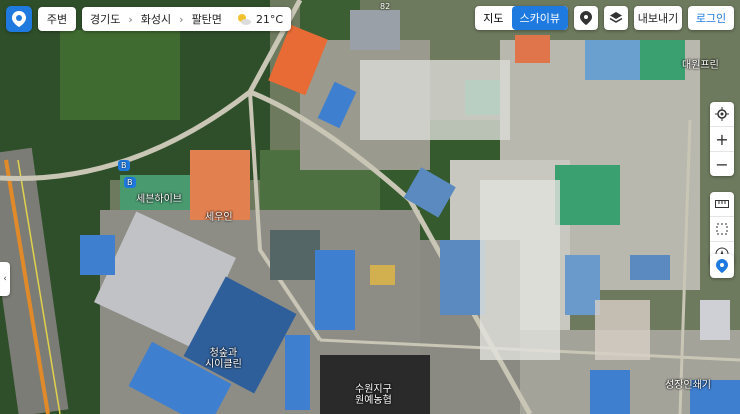  Describe the element at coordinates (219, 217) in the screenshot. I see `label-church: 세우인` at that location.